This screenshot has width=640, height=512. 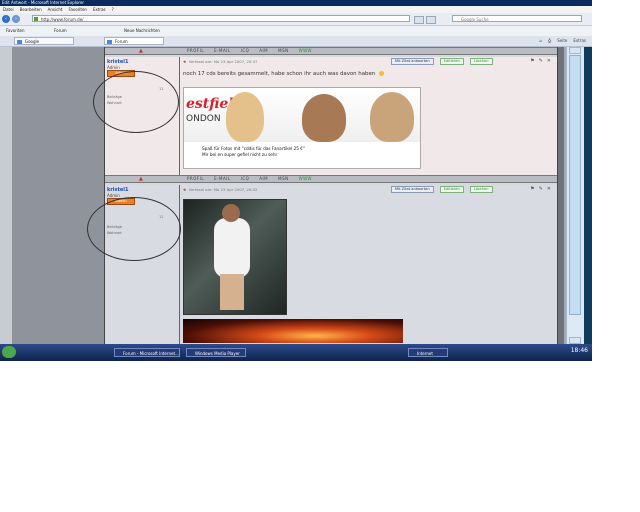 What do you see at coordinates (8, 9) in the screenshot?
I see `menu-item-file: Datei` at bounding box center [8, 9].